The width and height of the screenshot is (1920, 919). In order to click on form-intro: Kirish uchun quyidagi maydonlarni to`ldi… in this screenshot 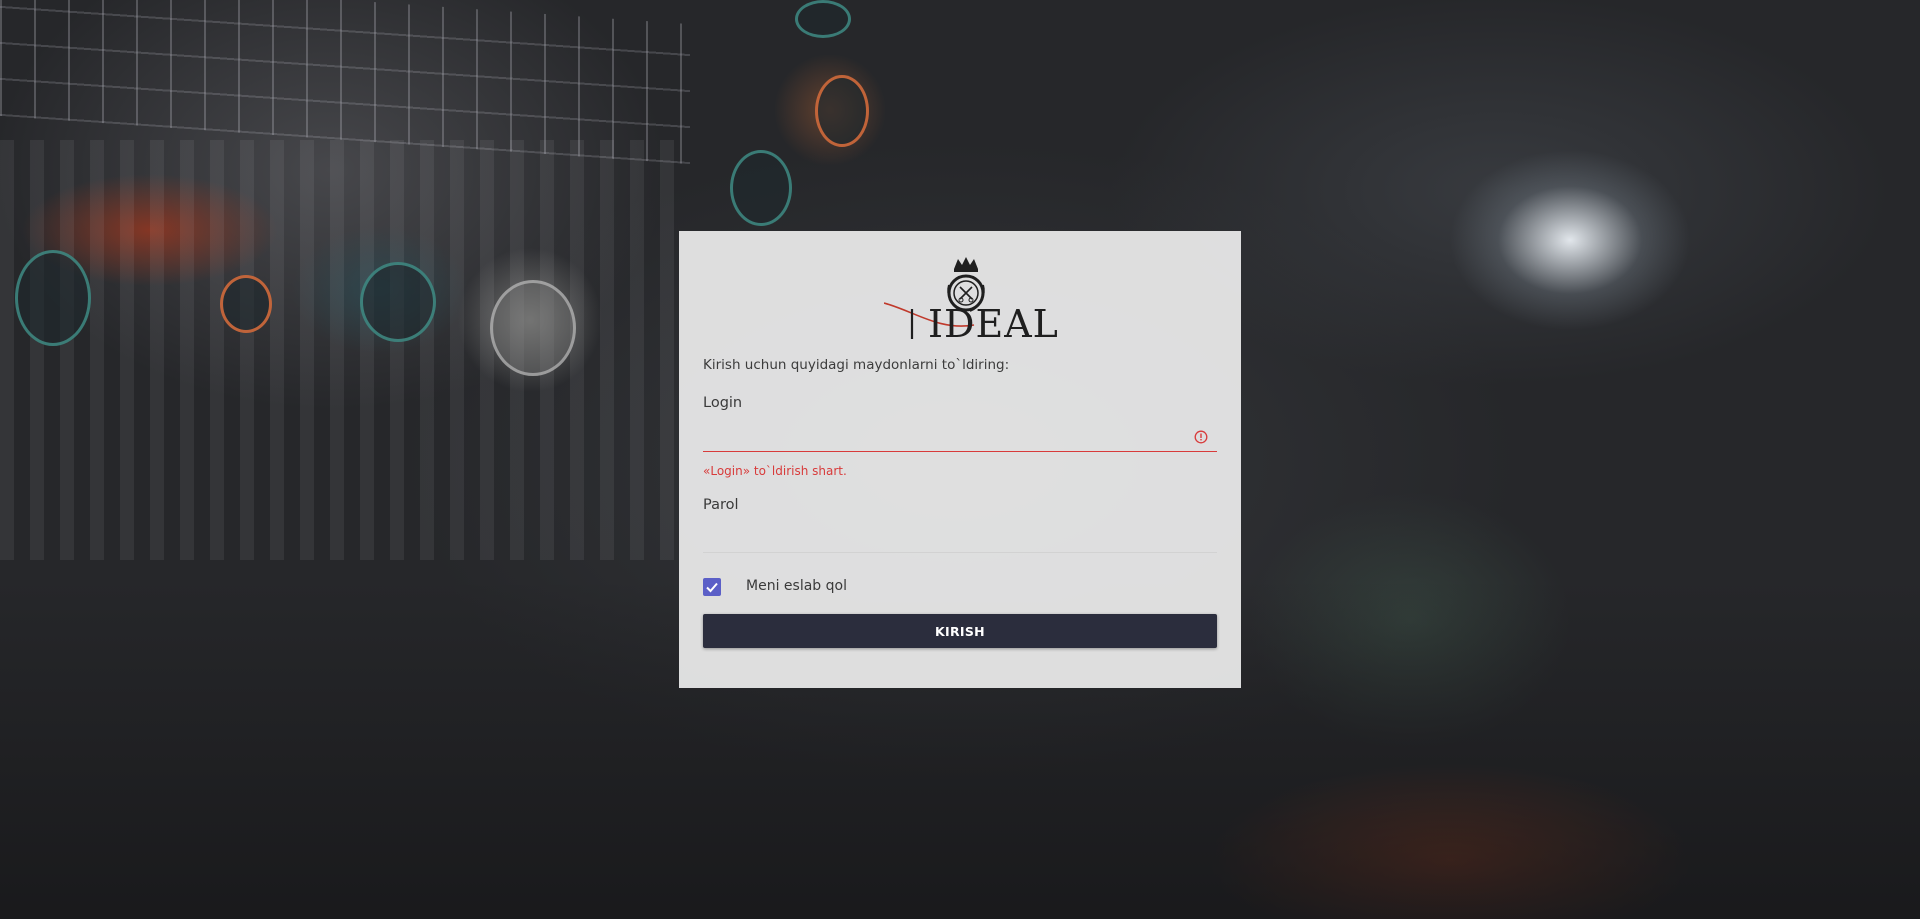, I will do `click(856, 365)`.